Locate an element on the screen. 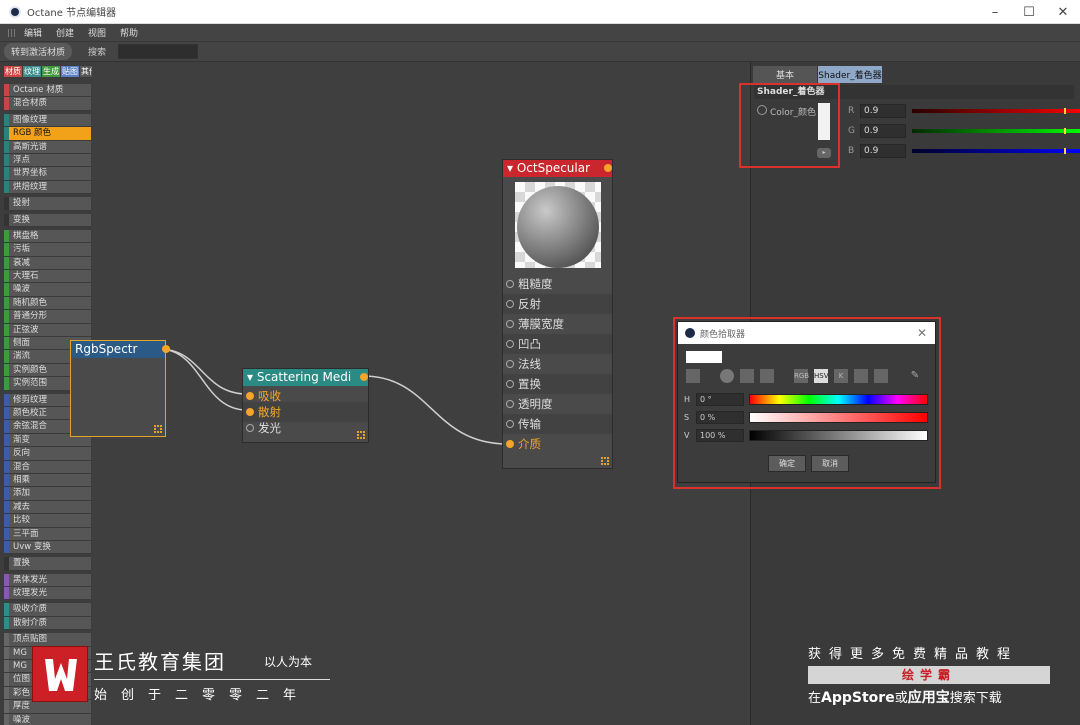 The image size is (1080, 725). palette-item: RGB 颜色 is located at coordinates (47, 134).